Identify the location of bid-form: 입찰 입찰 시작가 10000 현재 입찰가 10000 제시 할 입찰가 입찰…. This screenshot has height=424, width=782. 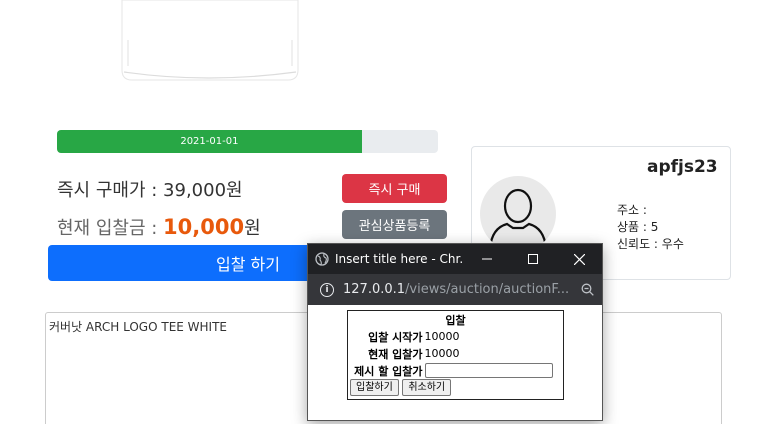
(455, 355).